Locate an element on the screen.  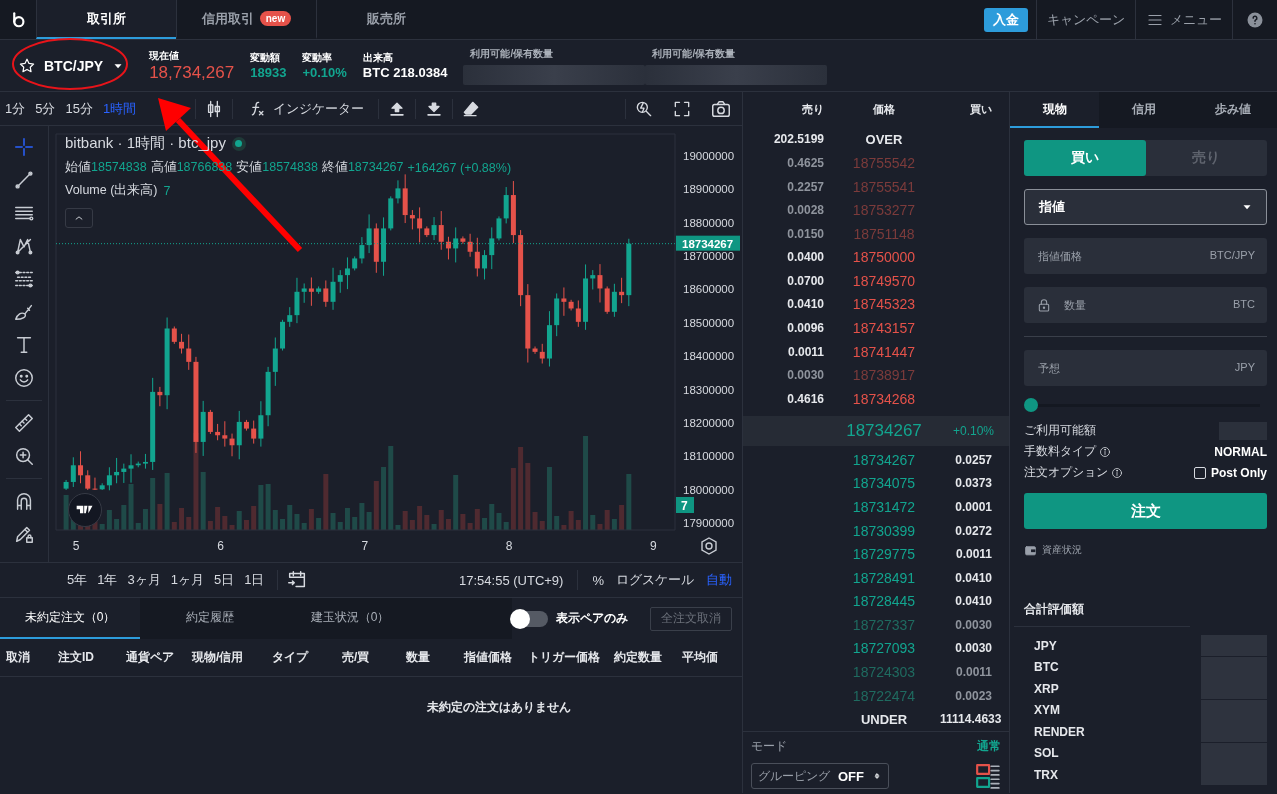
menu-link: メニュー is located at coordinates (1196, 19).